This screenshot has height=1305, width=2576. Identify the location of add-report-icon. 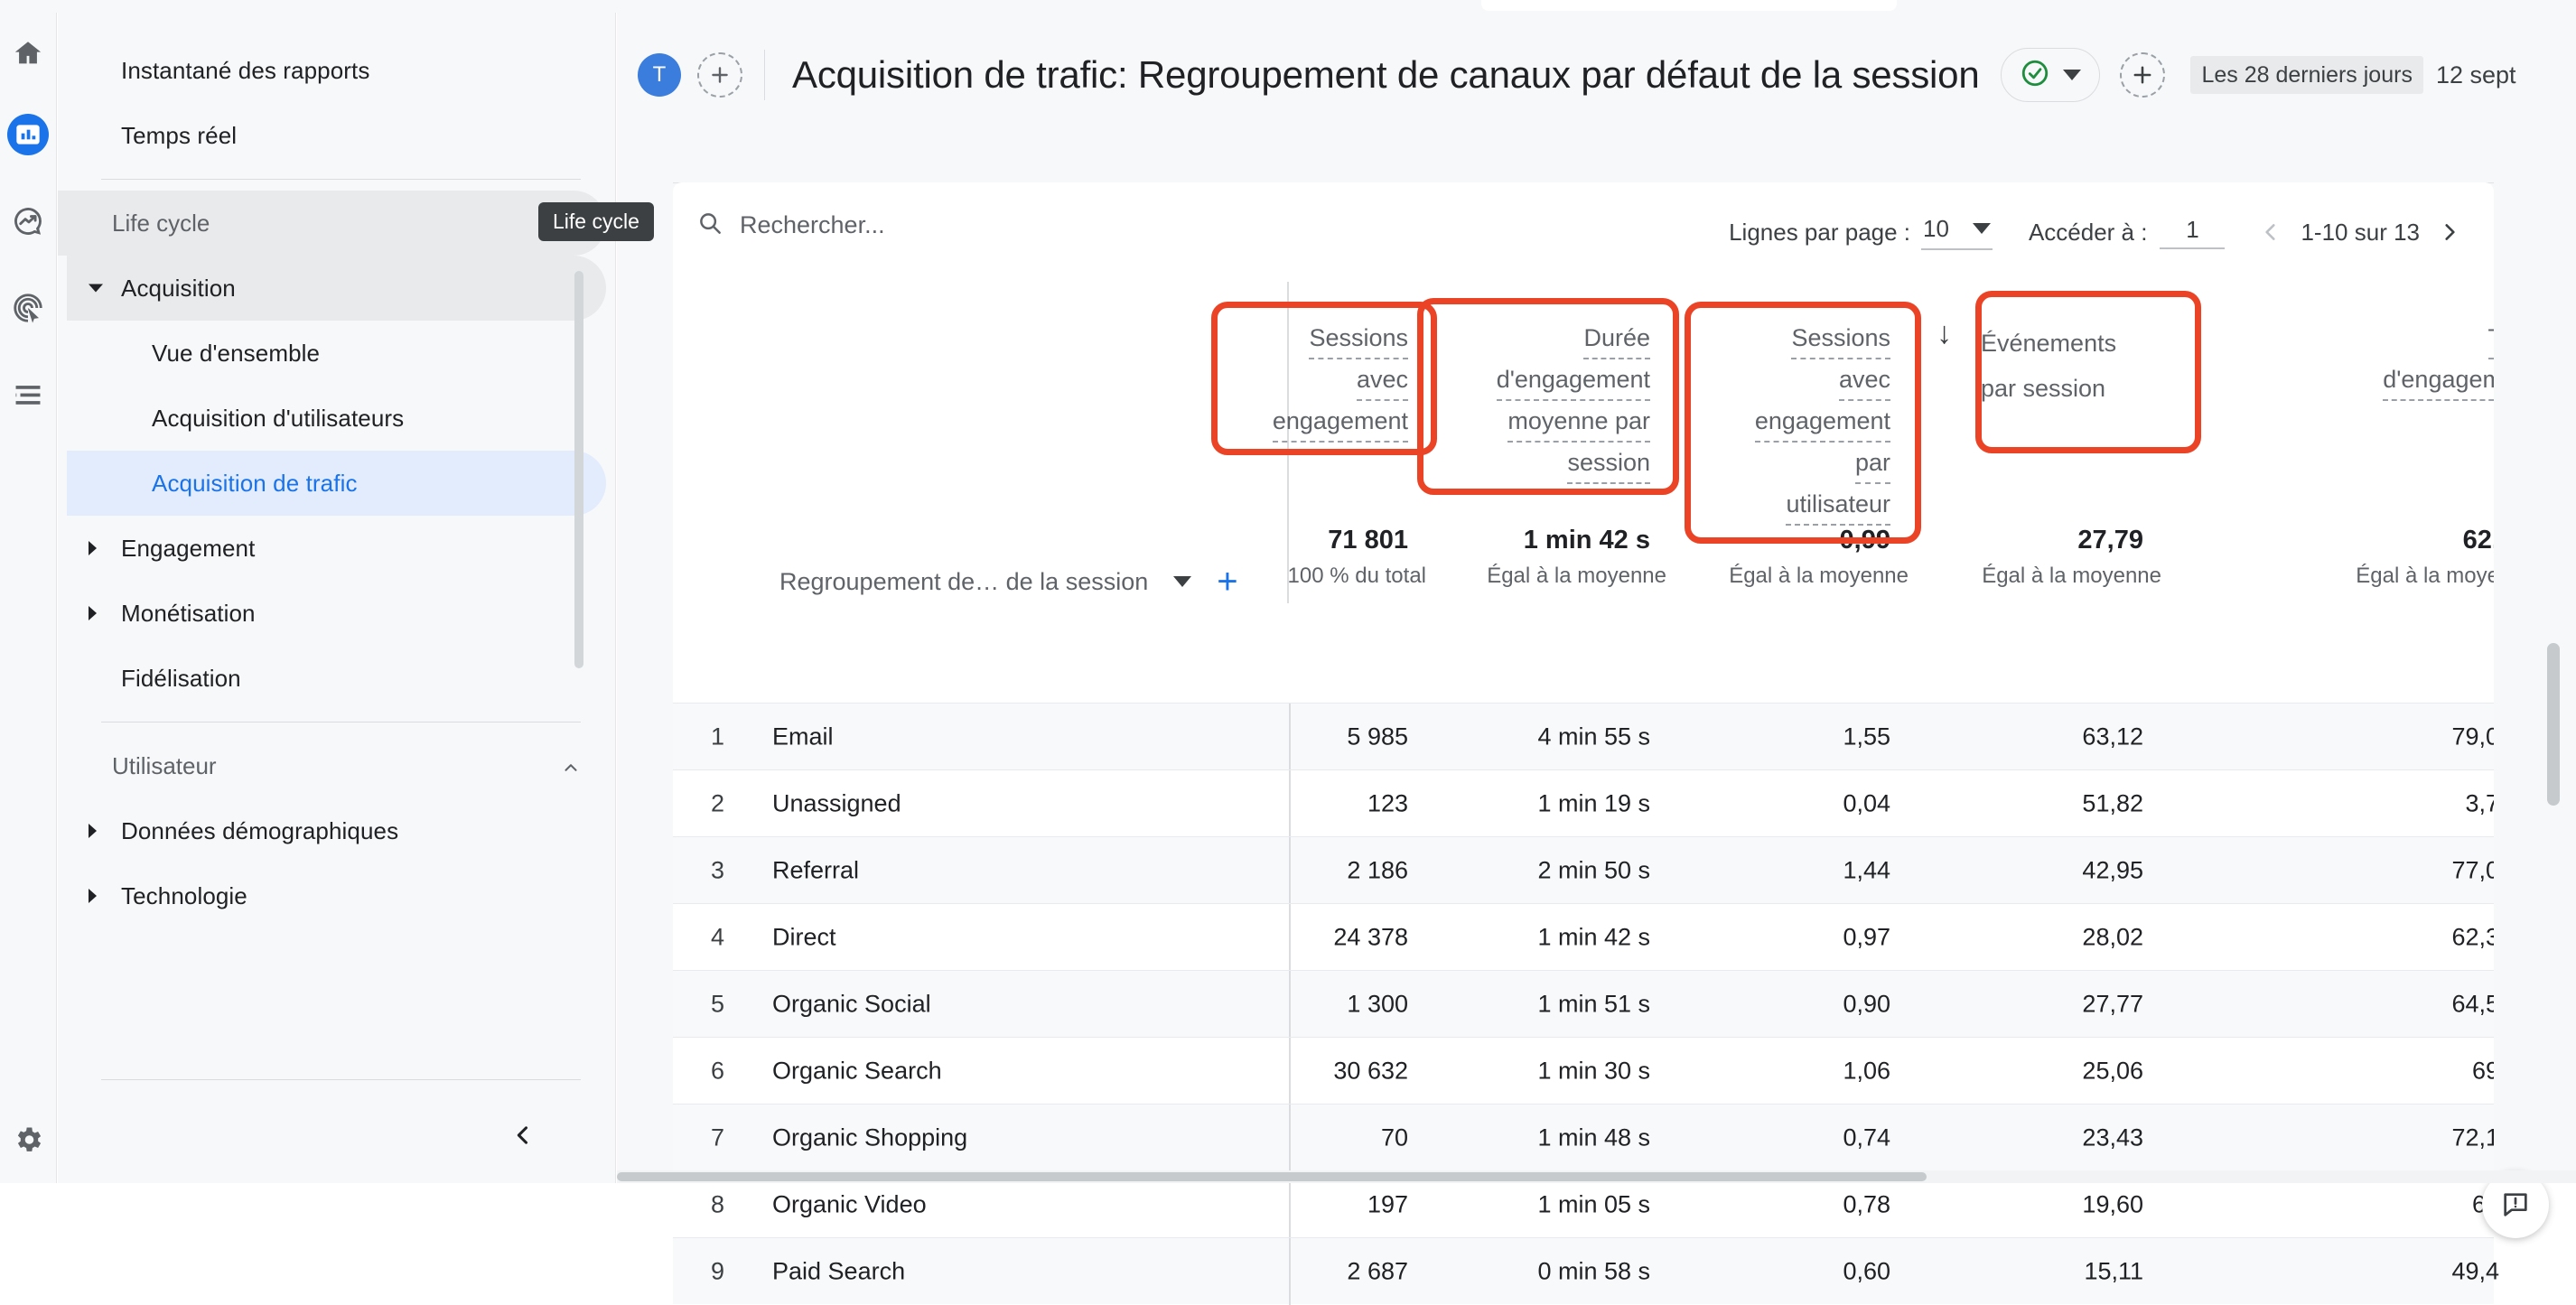
(2142, 75).